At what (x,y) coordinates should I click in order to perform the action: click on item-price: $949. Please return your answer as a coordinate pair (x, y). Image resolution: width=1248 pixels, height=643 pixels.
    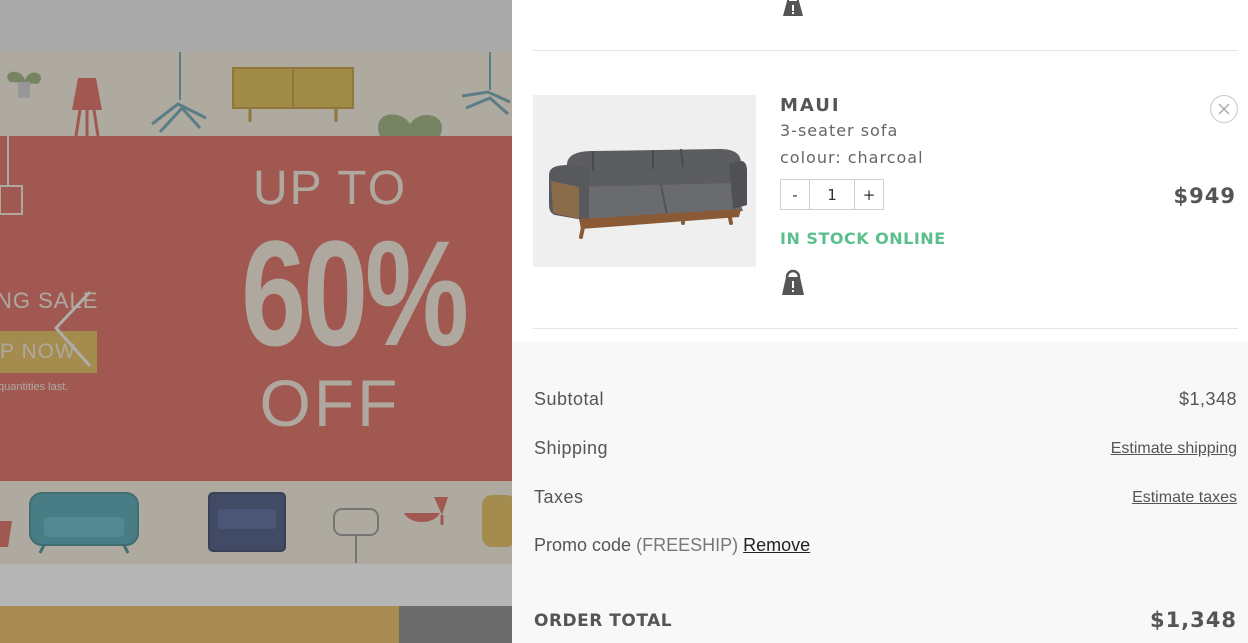
    Looking at the image, I should click on (1204, 196).